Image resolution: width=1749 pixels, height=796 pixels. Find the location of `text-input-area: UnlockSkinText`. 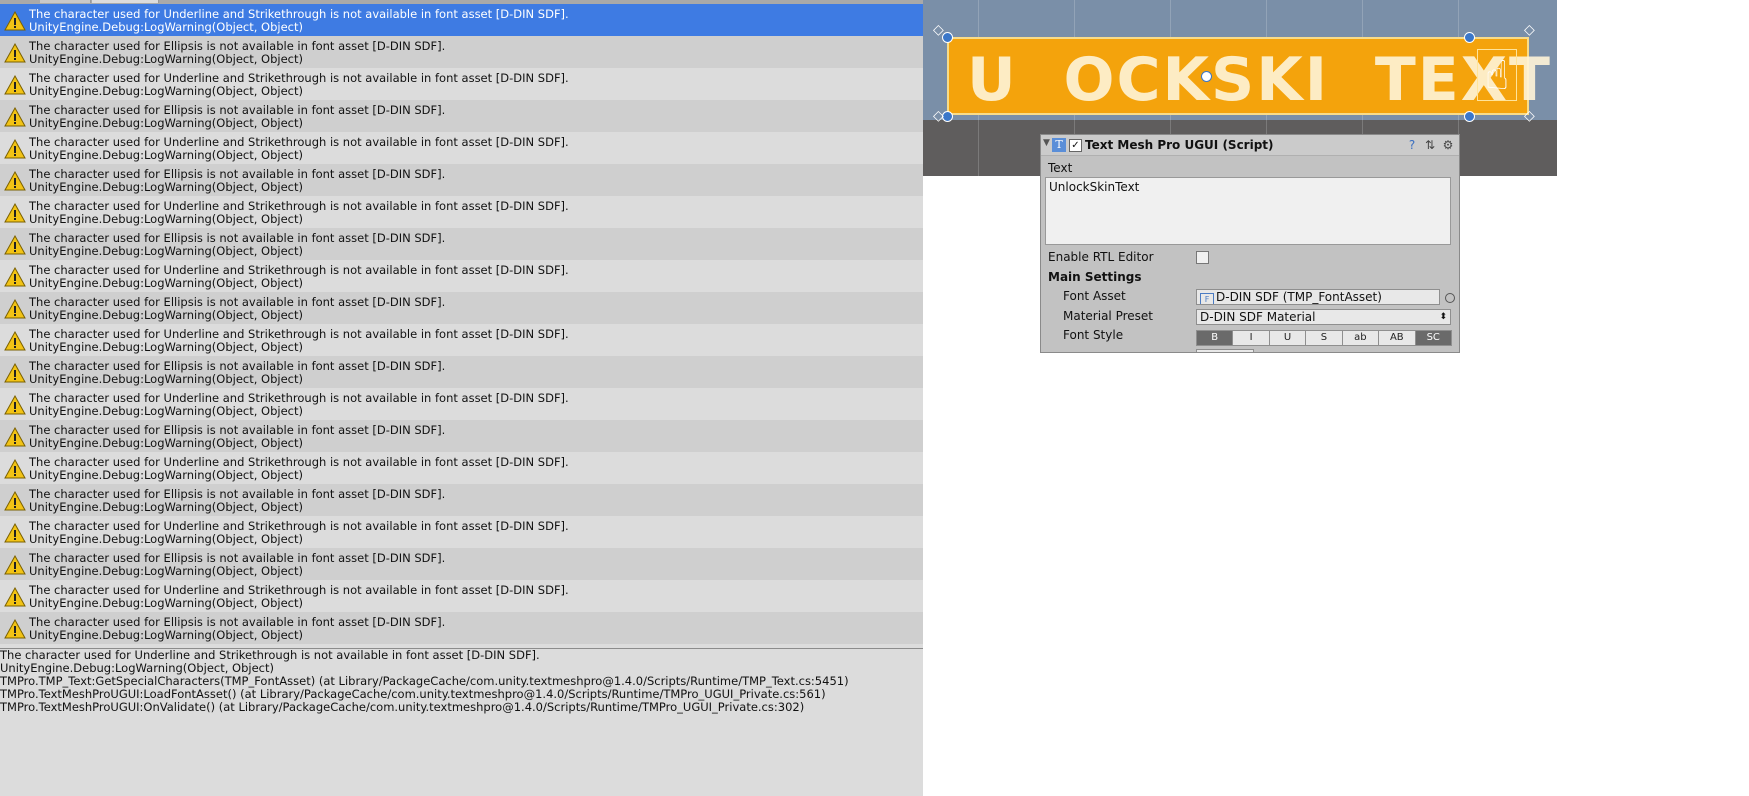

text-input-area: UnlockSkinText is located at coordinates (1248, 211).